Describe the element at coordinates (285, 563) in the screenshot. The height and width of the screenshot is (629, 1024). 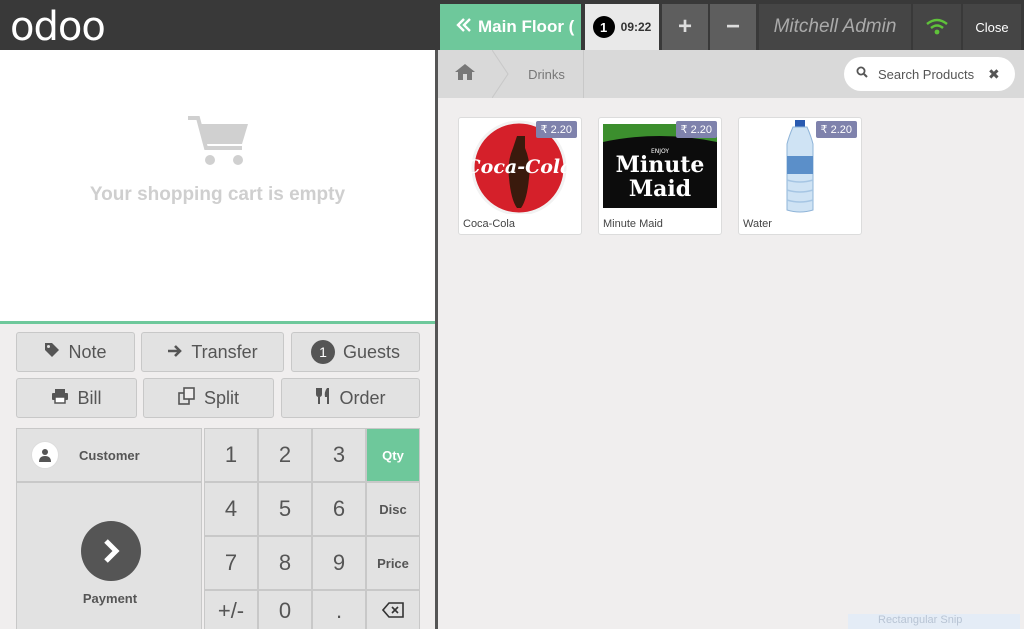
I see `numpad-key-8: 8` at that location.